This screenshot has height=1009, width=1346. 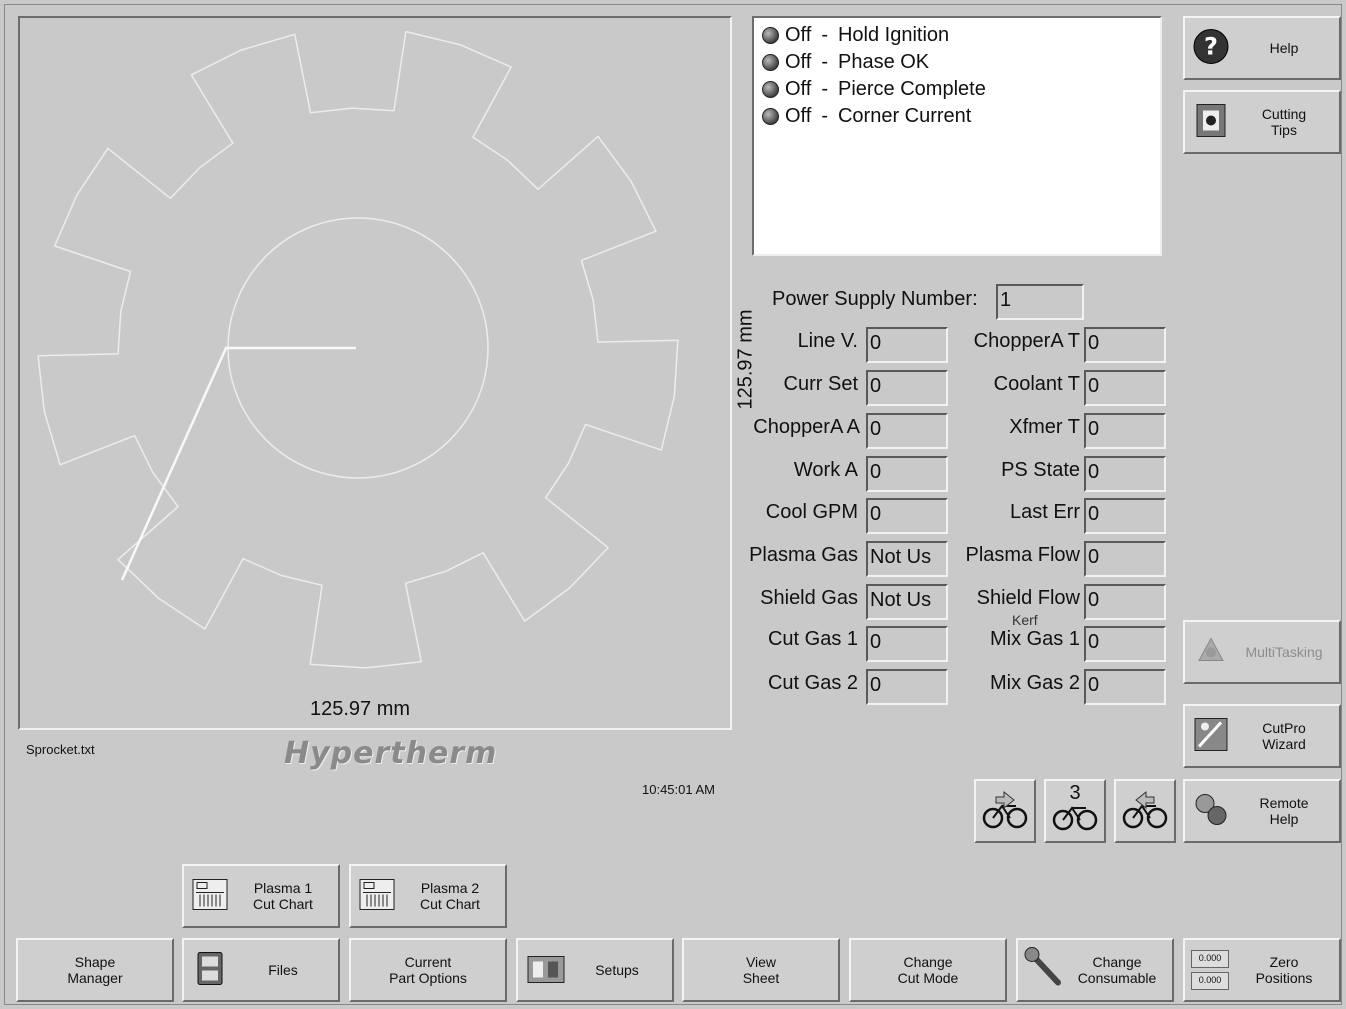 What do you see at coordinates (825, 470) in the screenshot?
I see `work-a-label: Work A` at bounding box center [825, 470].